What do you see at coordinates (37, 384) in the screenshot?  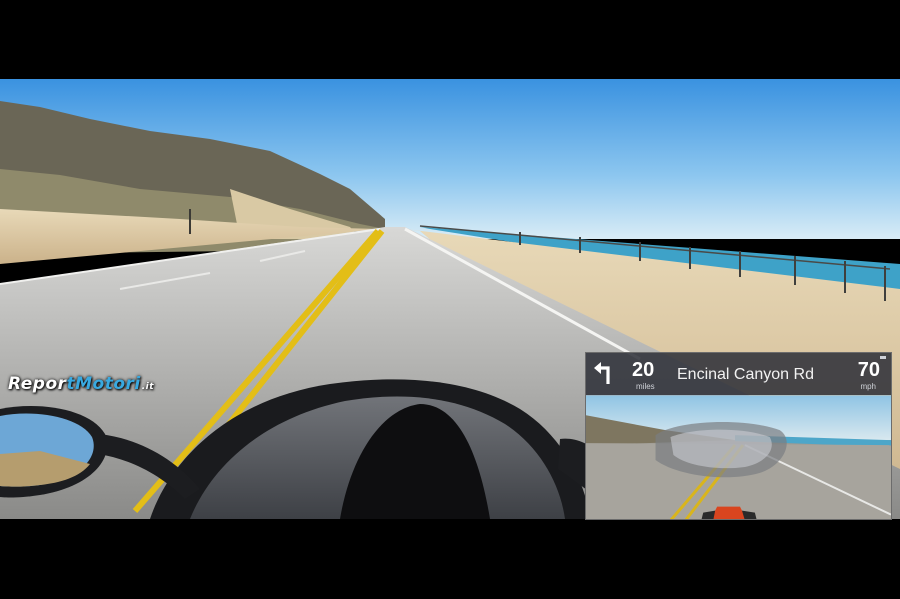 I see `watermark-text-part1: Repor` at bounding box center [37, 384].